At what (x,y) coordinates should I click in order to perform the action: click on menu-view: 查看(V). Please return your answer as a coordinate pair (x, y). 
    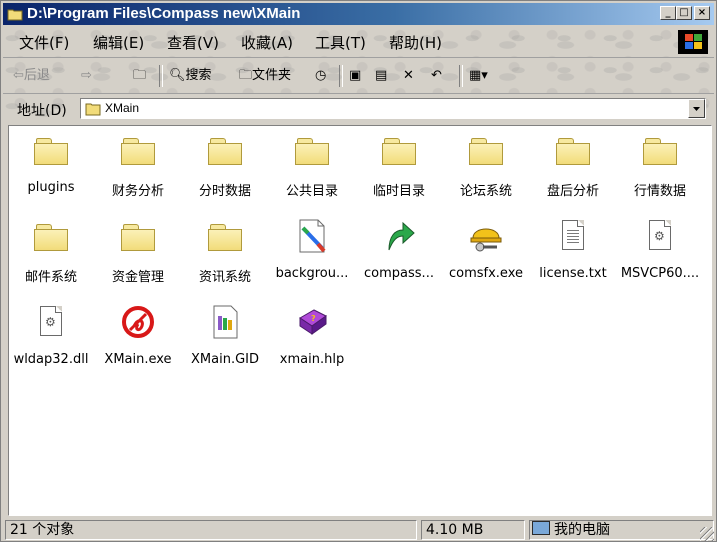
    Looking at the image, I should click on (193, 42).